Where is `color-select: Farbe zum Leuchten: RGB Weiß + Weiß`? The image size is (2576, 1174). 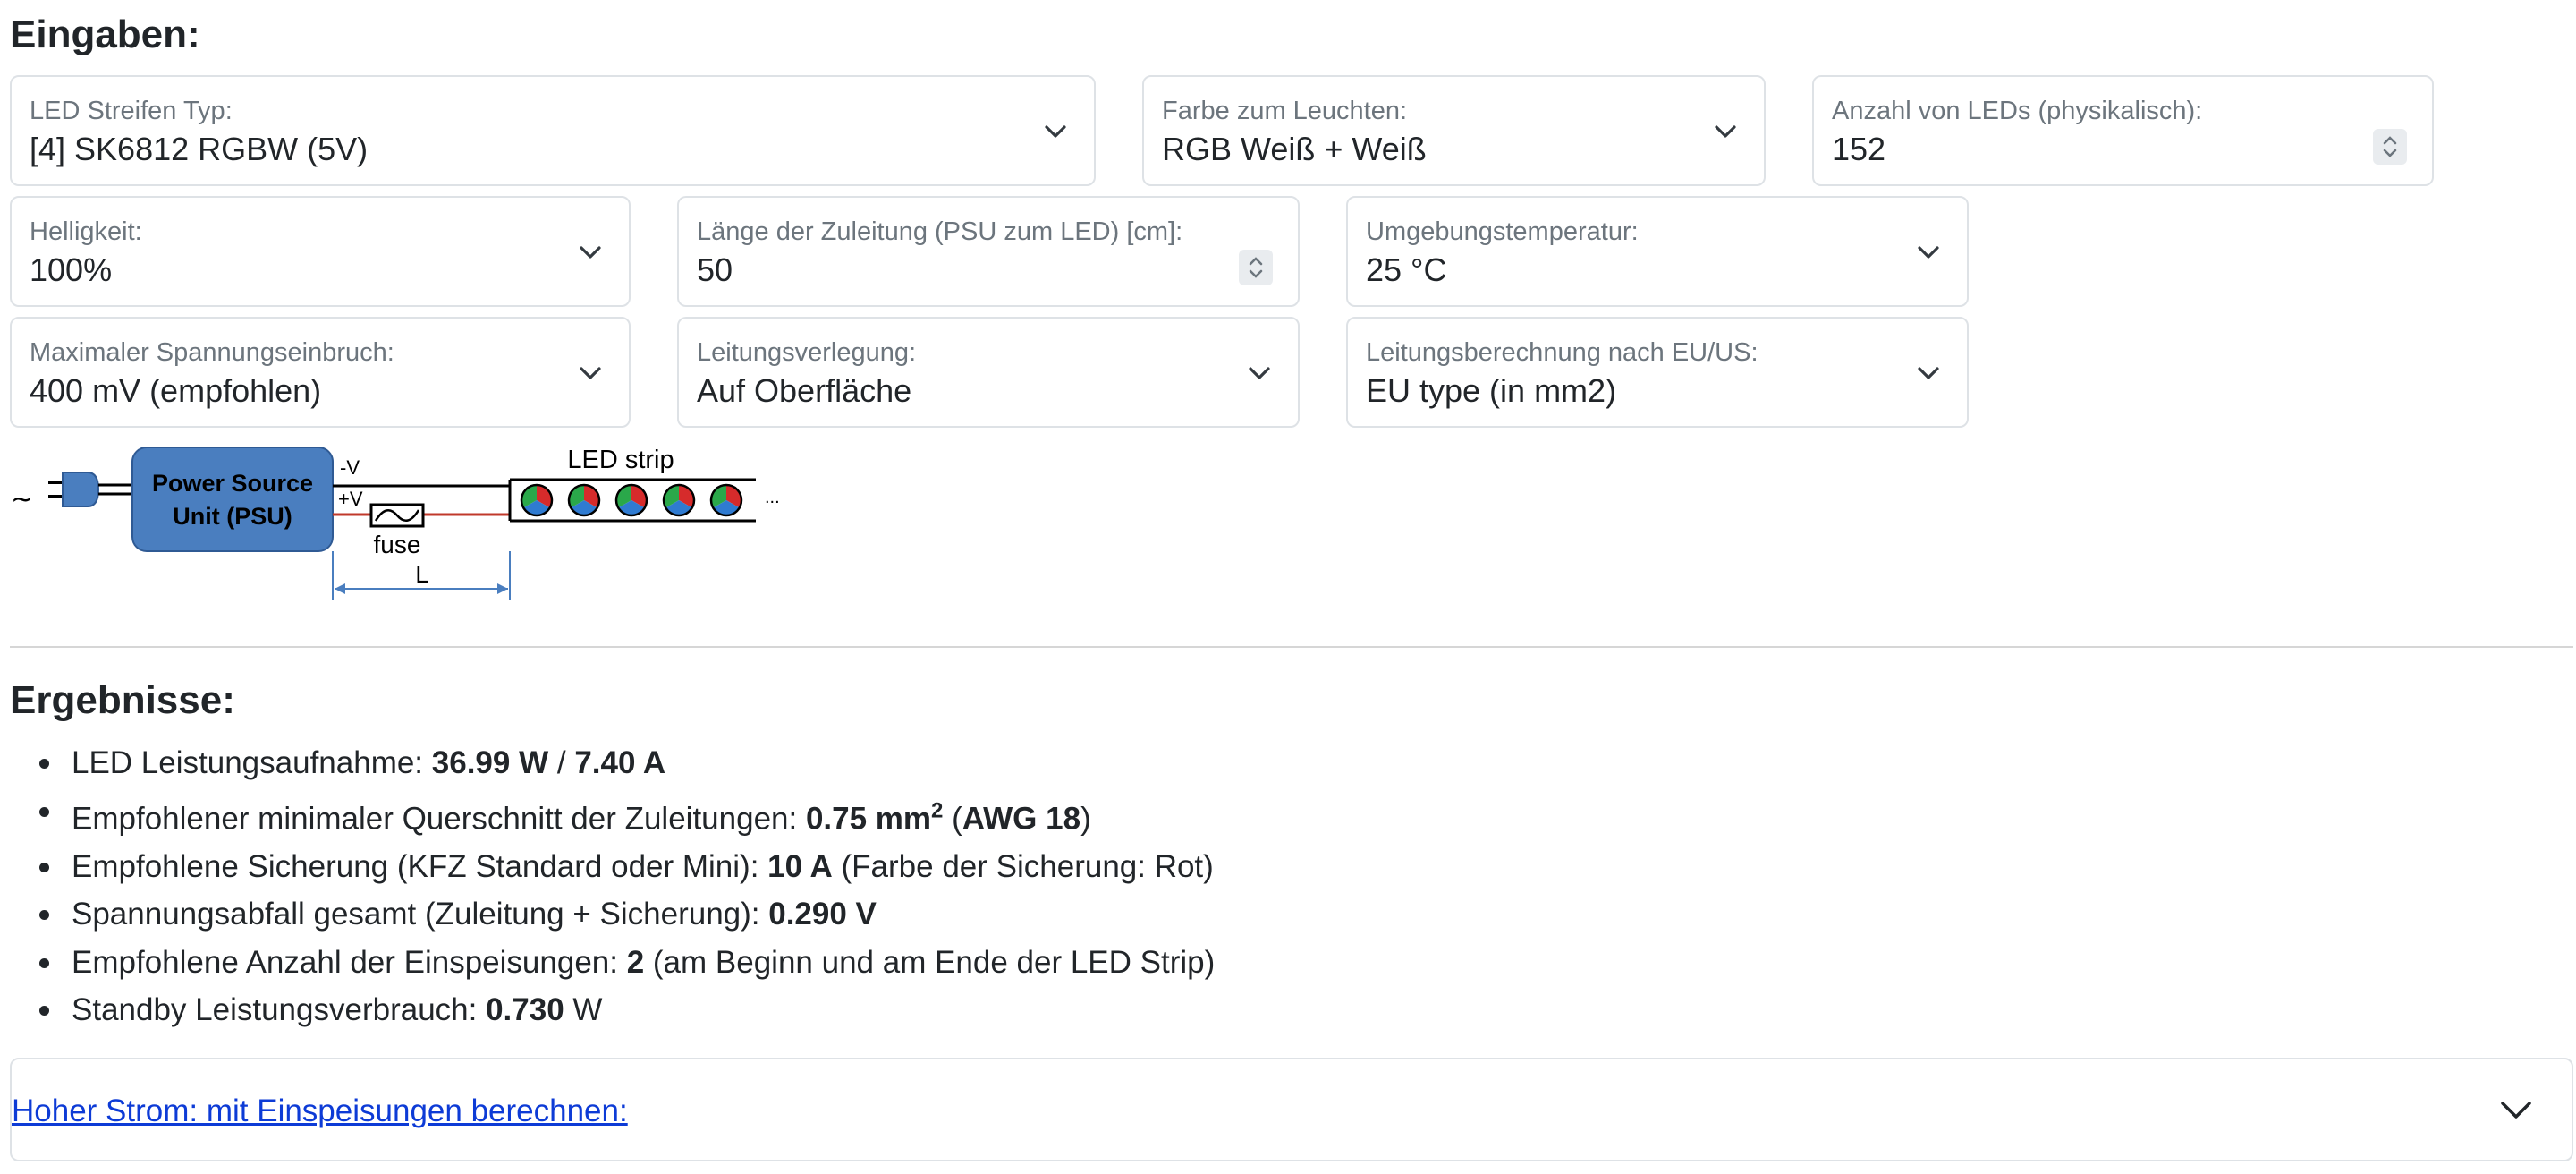 color-select: Farbe zum Leuchten: RGB Weiß + Weiß is located at coordinates (1454, 130).